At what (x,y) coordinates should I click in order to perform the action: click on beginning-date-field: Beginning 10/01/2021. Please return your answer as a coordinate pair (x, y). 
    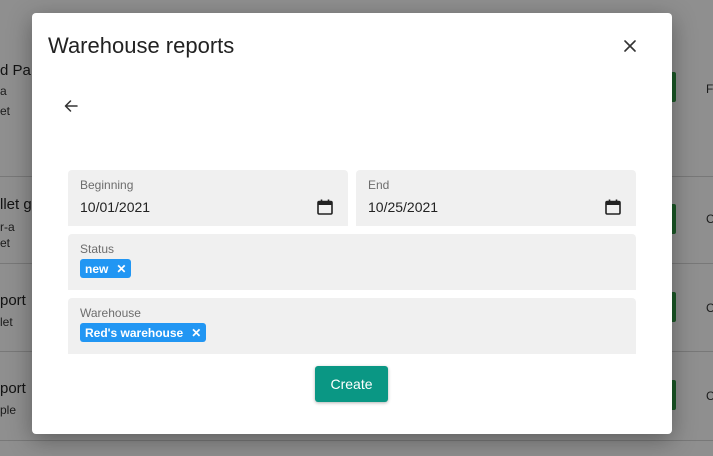
    Looking at the image, I should click on (208, 198).